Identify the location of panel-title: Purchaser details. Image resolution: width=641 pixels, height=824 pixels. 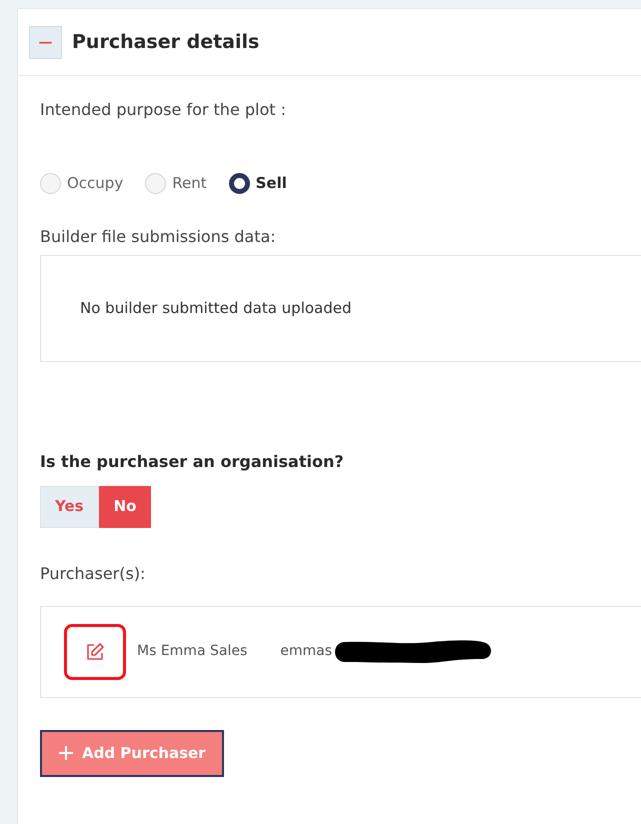
(166, 42).